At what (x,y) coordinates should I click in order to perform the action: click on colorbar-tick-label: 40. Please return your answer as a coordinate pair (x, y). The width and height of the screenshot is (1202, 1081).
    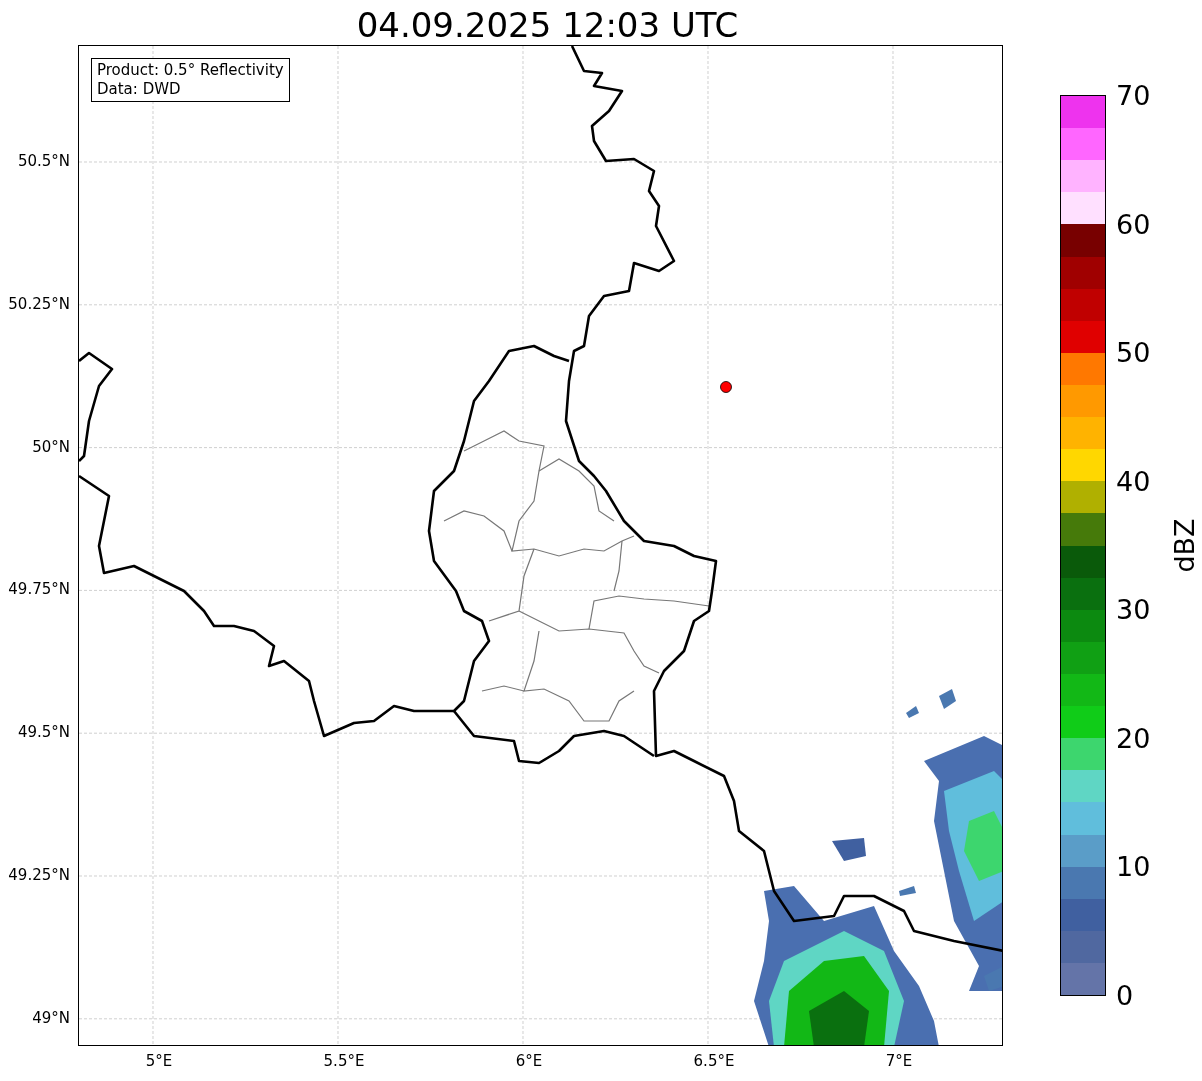
    Looking at the image, I should click on (1133, 481).